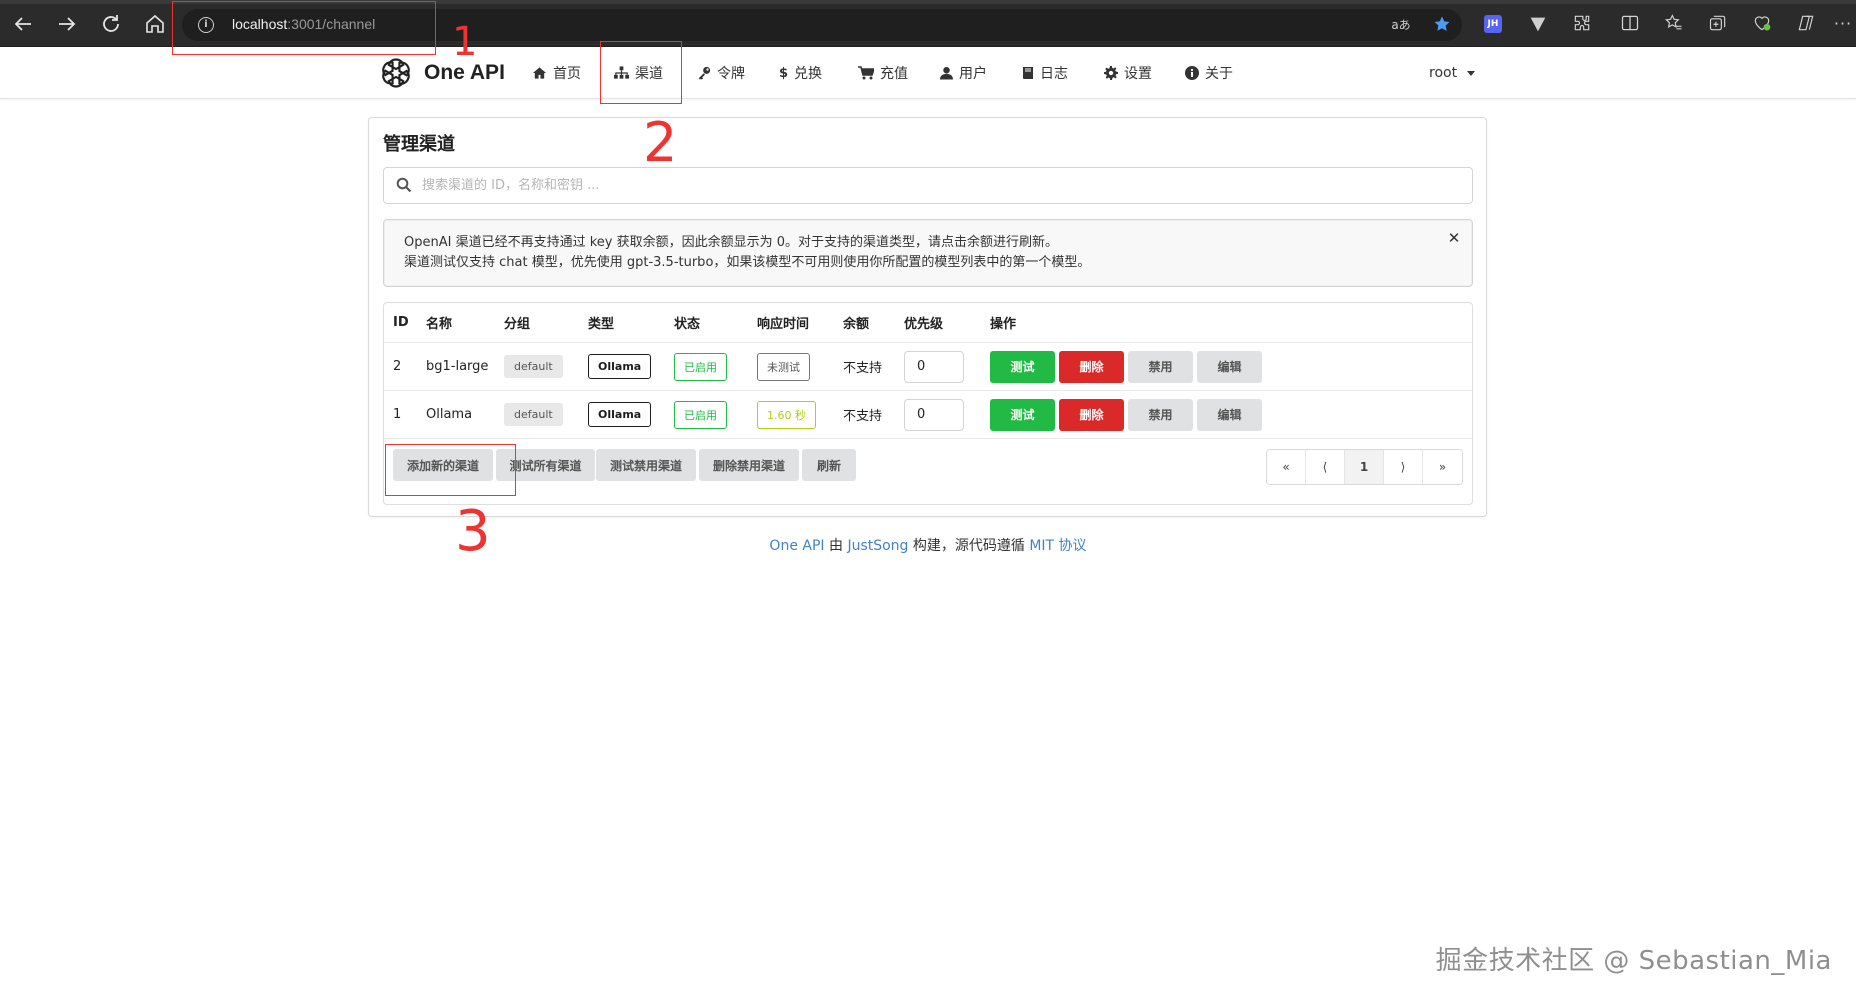  I want to click on search-box, so click(928, 185).